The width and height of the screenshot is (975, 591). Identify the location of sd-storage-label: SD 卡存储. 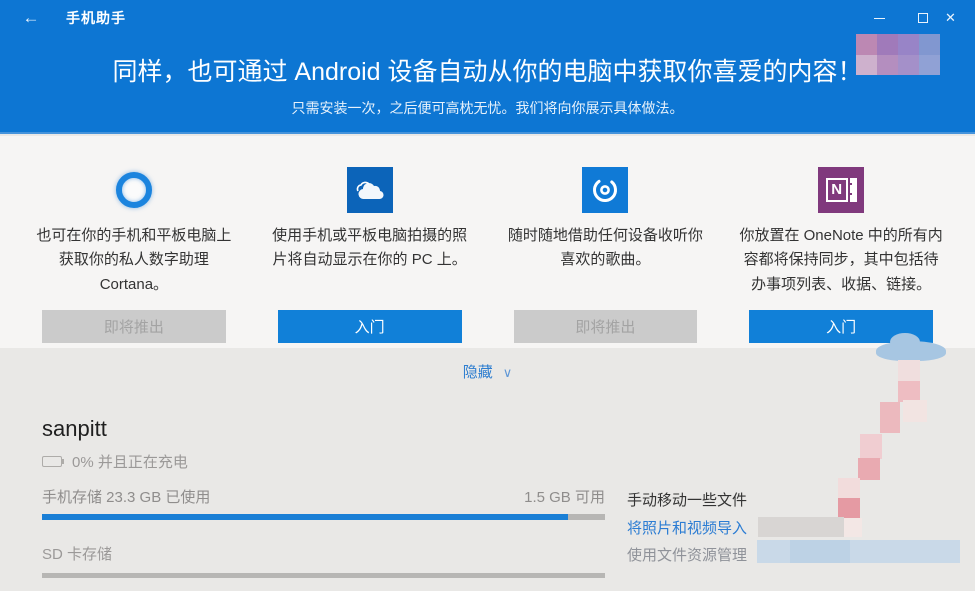
(77, 554).